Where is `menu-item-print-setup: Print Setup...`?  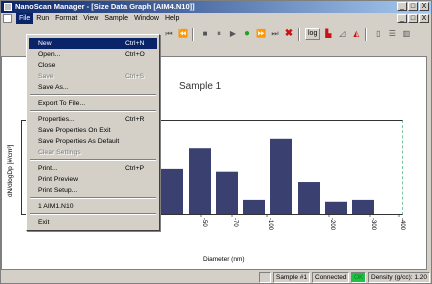 menu-item-print-setup: Print Setup... is located at coordinates (93, 190).